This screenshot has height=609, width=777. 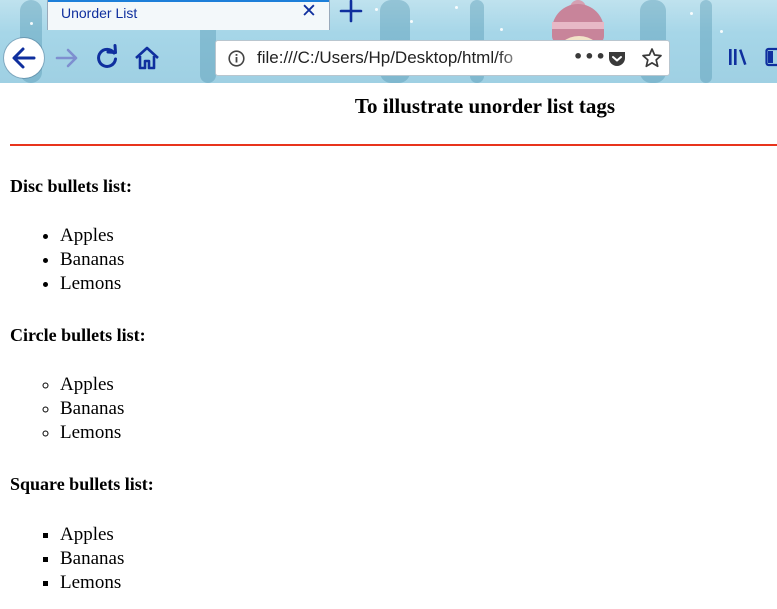 I want to click on forward-button, so click(x=67, y=58).